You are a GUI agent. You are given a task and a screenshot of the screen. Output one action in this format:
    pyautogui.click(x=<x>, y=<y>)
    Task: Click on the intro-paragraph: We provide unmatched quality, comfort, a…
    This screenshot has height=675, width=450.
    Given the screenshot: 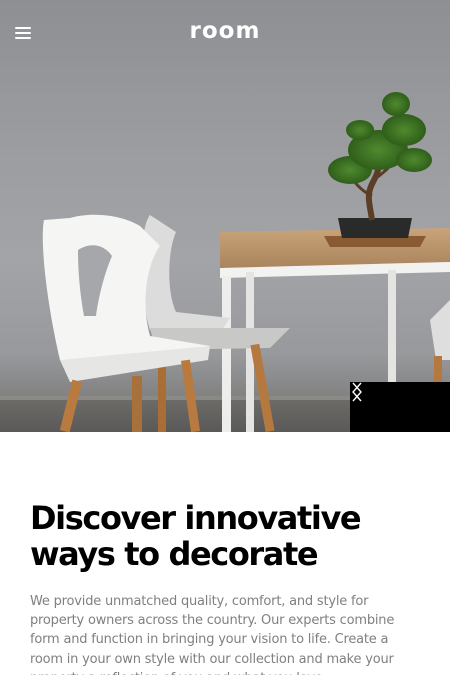 What is the action you would take?
    pyautogui.click(x=212, y=634)
    